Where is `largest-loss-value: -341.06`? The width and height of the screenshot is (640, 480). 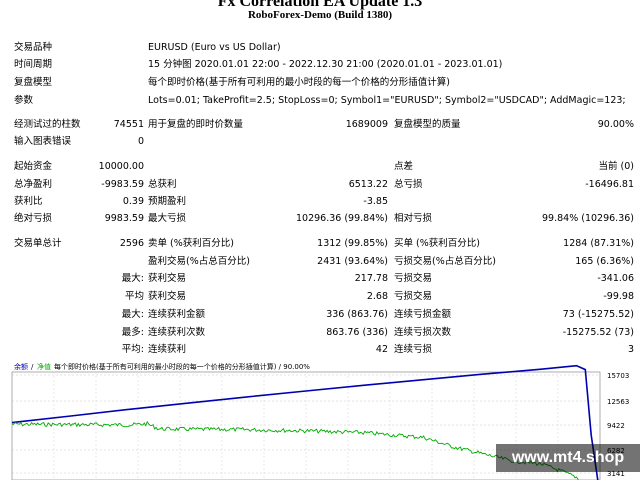 largest-loss-value: -341.06 is located at coordinates (615, 278).